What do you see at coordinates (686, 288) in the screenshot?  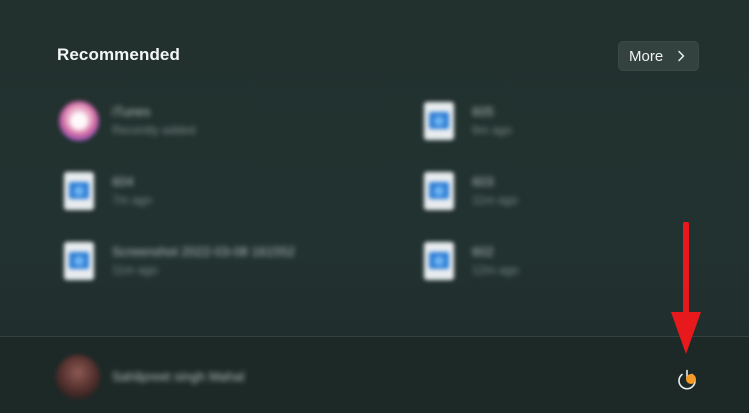 I see `red-arrow-icon` at bounding box center [686, 288].